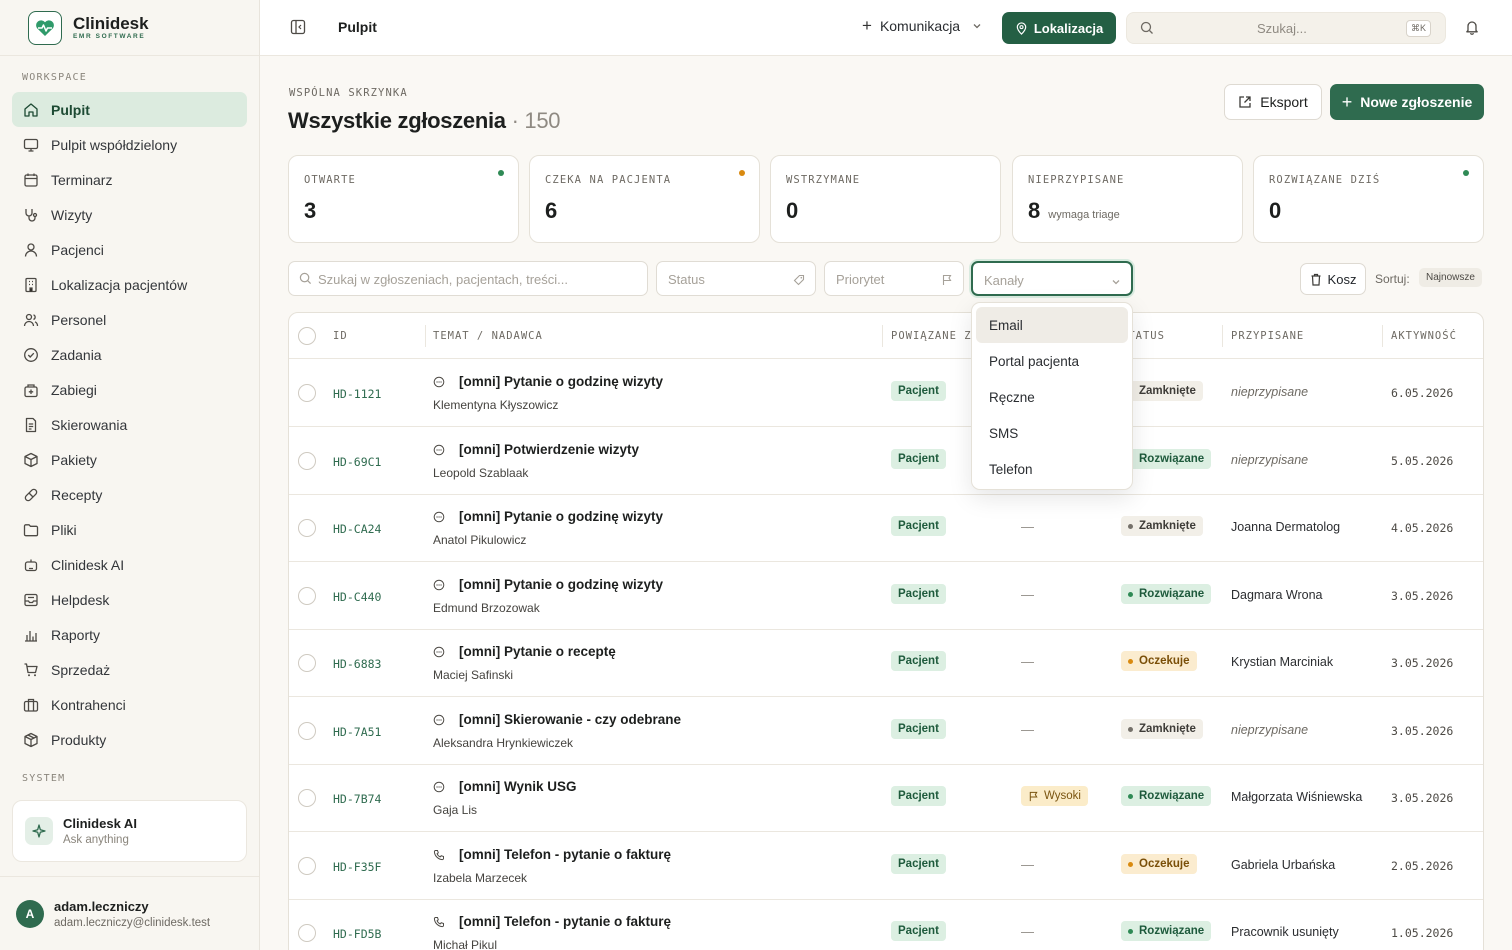  Describe the element at coordinates (1368, 199) in the screenshot. I see `stat-card: ROZWIĄZANE DZIŚ 0` at that location.